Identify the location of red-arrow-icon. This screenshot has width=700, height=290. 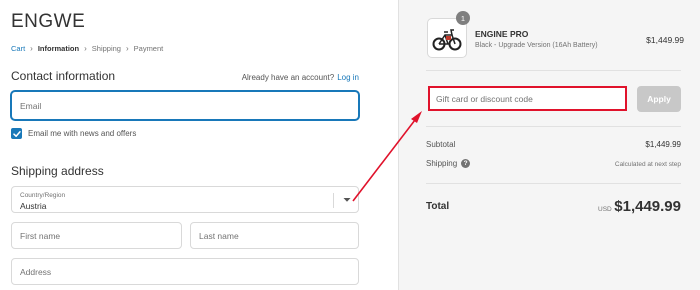
(387, 156).